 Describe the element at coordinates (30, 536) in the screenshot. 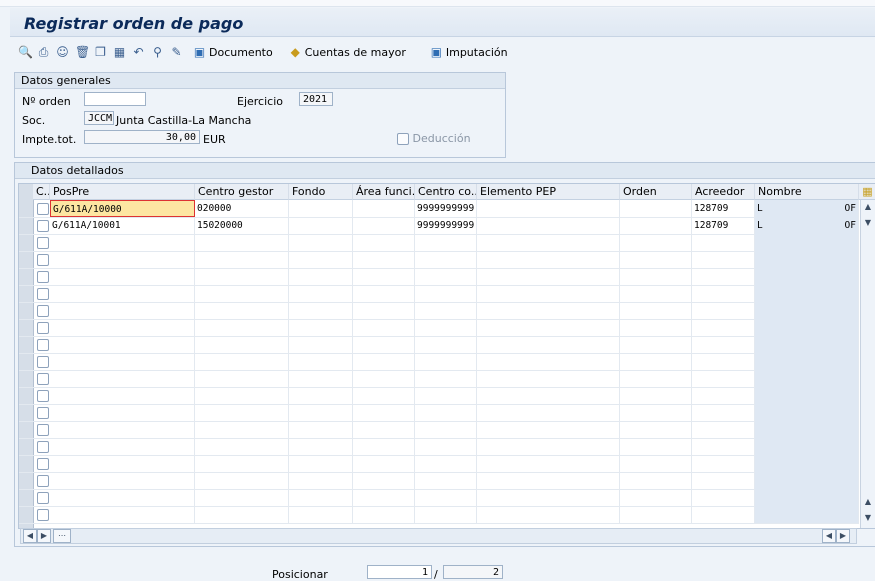

I see `scroll-left-icon: ◀` at that location.